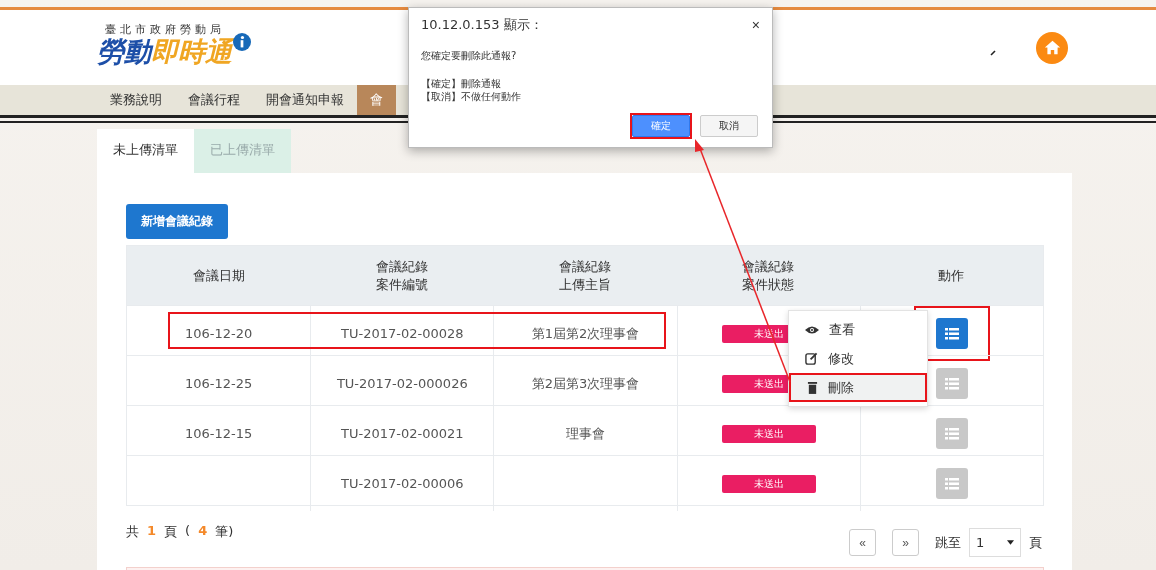 The width and height of the screenshot is (1156, 570). What do you see at coordinates (585, 383) in the screenshot?
I see `table-cell: 第2屆第3次理事會` at bounding box center [585, 383].